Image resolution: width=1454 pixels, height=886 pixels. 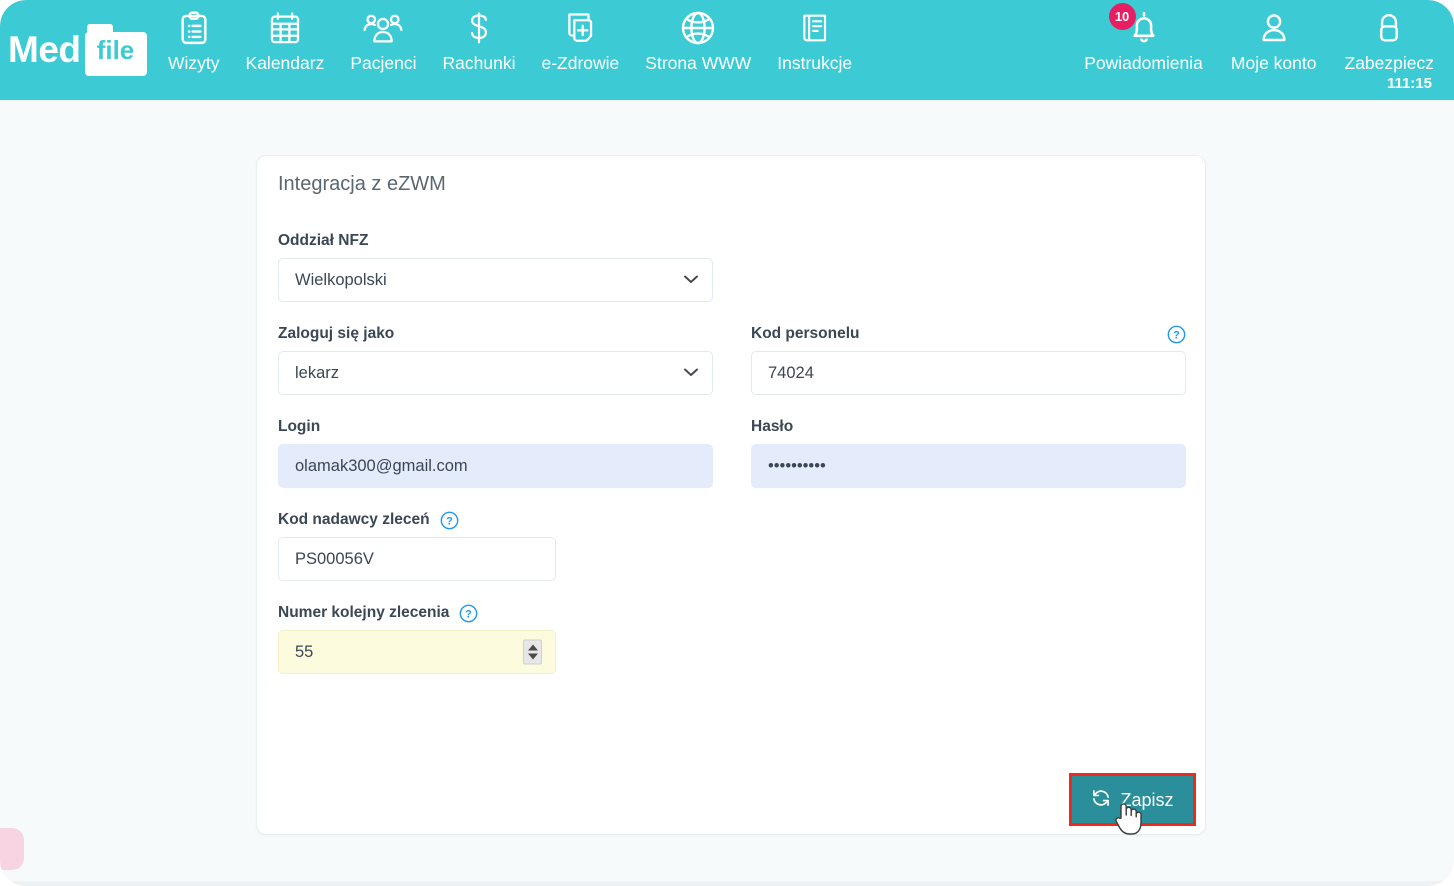 What do you see at coordinates (479, 63) in the screenshot?
I see `nav-item-label: Rachunki` at bounding box center [479, 63].